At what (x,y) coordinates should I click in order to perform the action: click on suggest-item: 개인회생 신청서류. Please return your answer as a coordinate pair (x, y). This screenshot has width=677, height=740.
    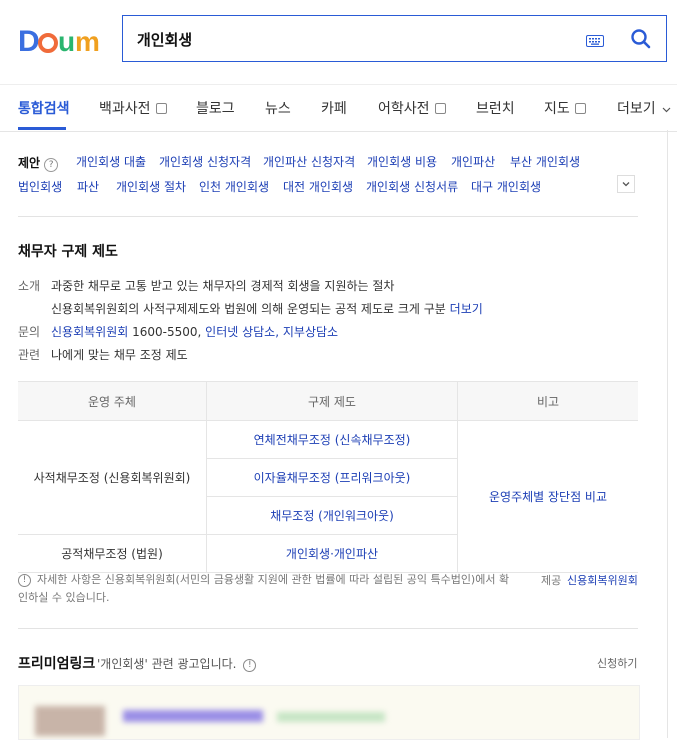
    Looking at the image, I should click on (412, 186).